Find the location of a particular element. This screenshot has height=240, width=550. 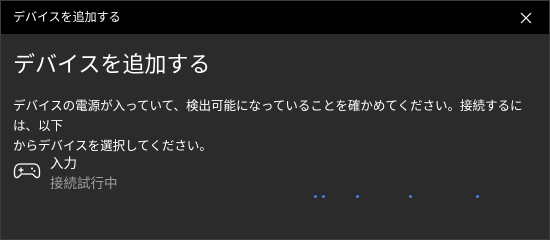

device-name: 入力 is located at coordinates (63, 164).